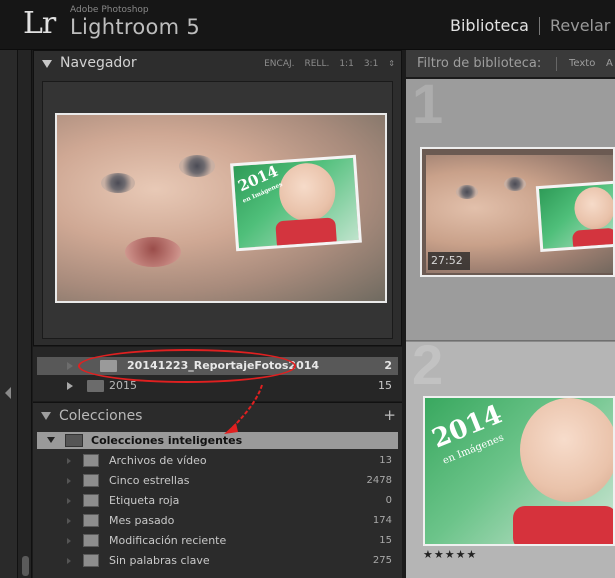  I want to click on collection-item-five-stars: Cinco estrellas 2478, so click(217, 481).